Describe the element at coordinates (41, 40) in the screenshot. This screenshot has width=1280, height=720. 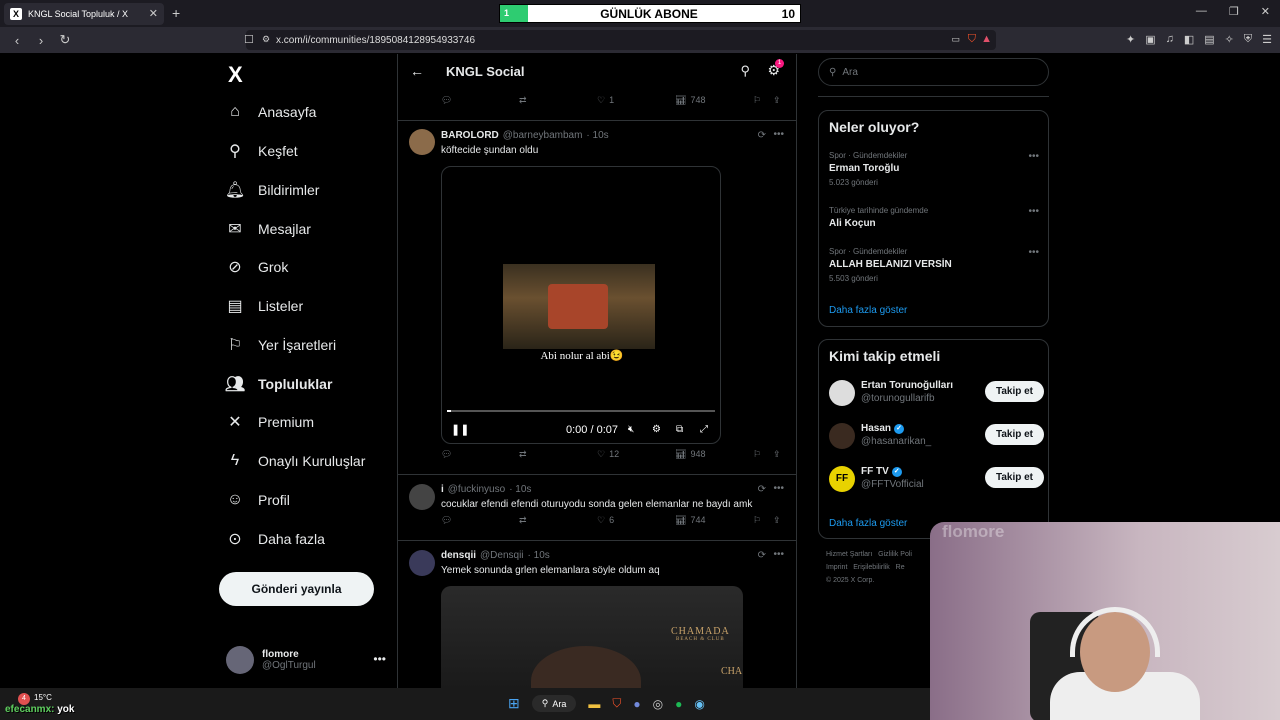
I see `forward-icon: ›` at that location.